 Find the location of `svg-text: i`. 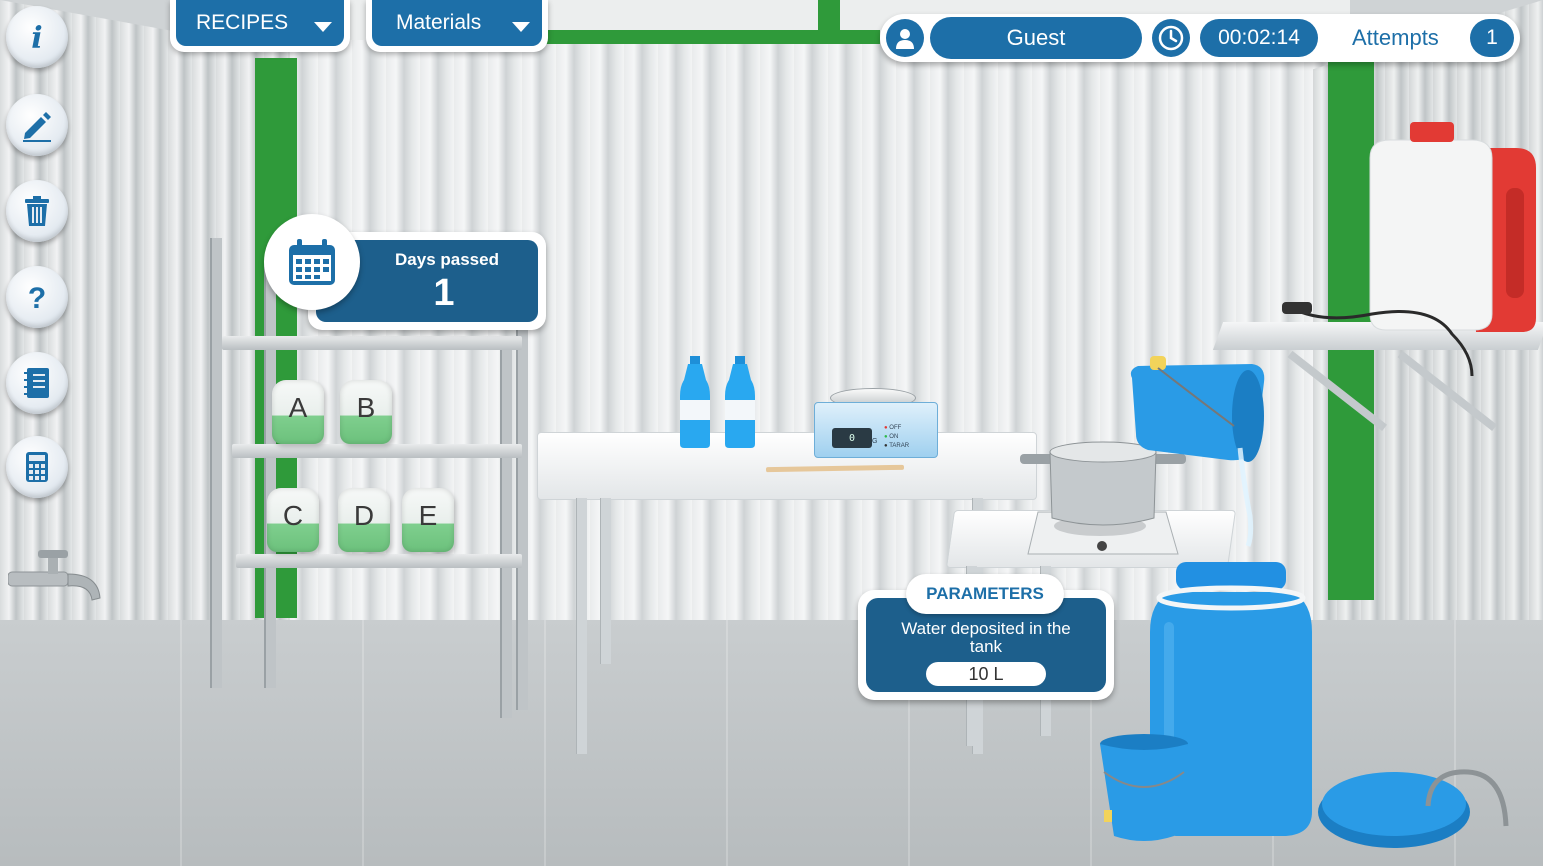

svg-text: i is located at coordinates (36, 38).